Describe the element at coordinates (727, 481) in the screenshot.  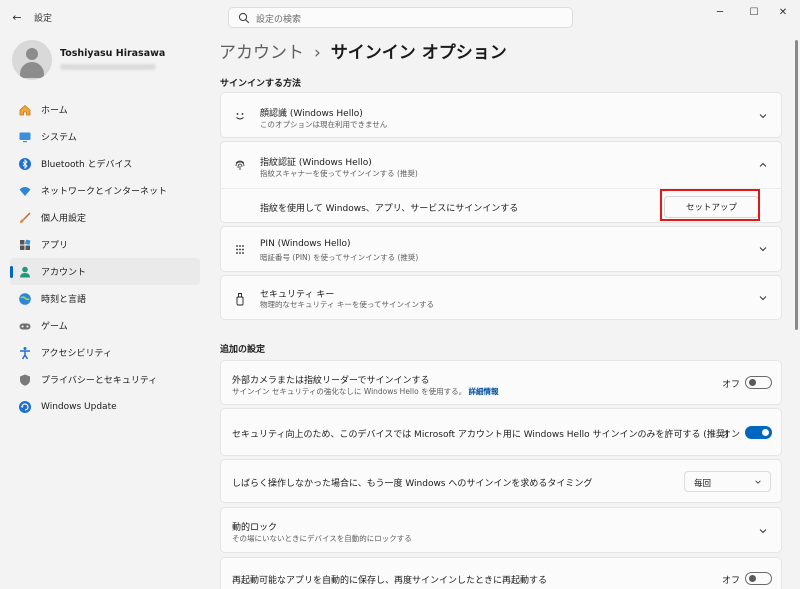
I see `away-timing-dropdown: 毎回` at that location.